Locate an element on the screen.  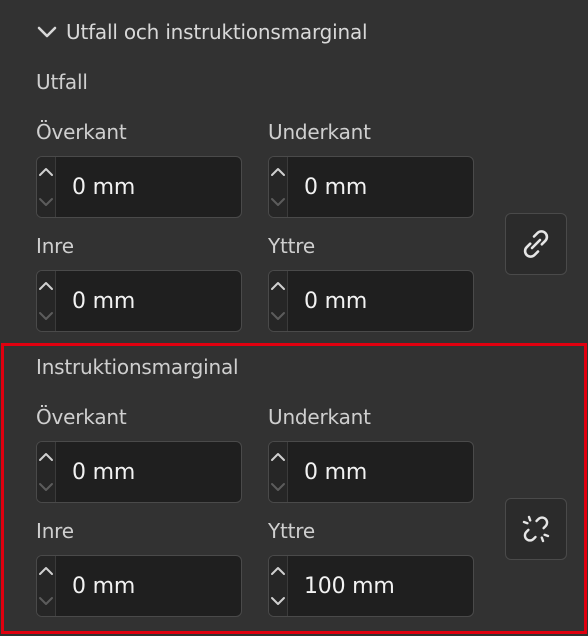
slug-outside-field is located at coordinates (371, 586).